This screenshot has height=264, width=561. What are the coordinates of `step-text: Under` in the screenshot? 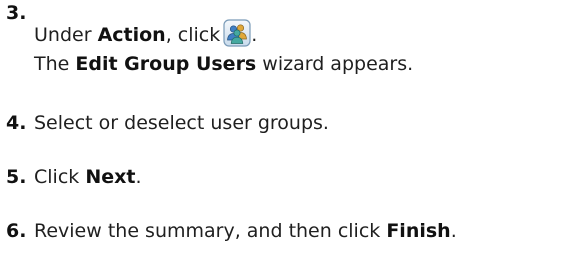 It's located at (66, 35).